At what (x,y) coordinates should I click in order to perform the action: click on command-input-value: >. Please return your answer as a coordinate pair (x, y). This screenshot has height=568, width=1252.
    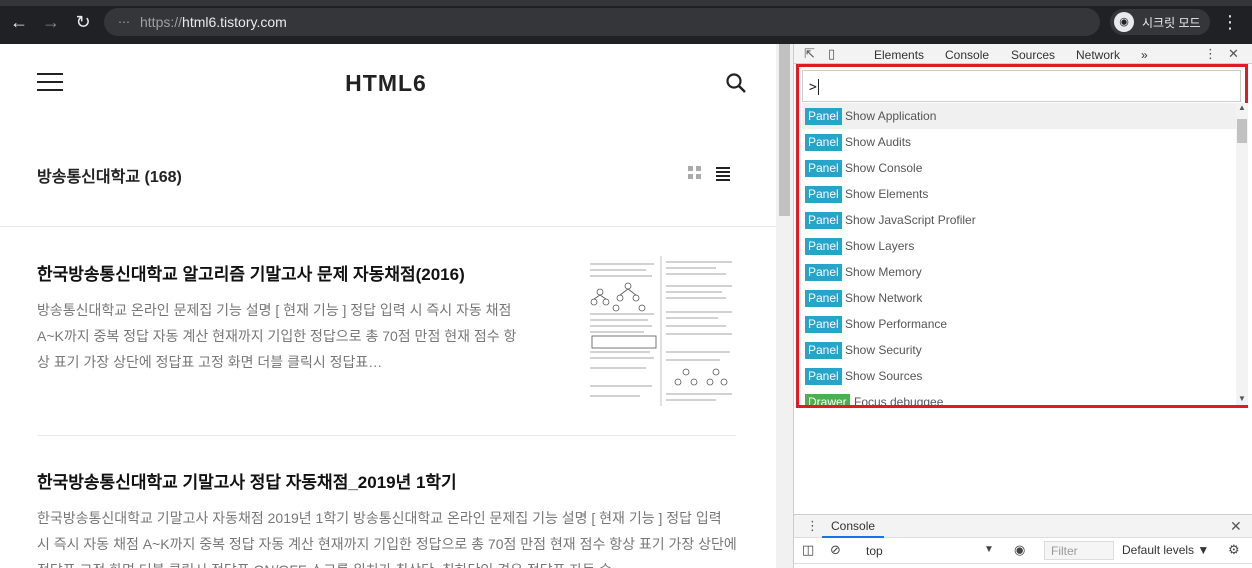
    Looking at the image, I should click on (813, 87).